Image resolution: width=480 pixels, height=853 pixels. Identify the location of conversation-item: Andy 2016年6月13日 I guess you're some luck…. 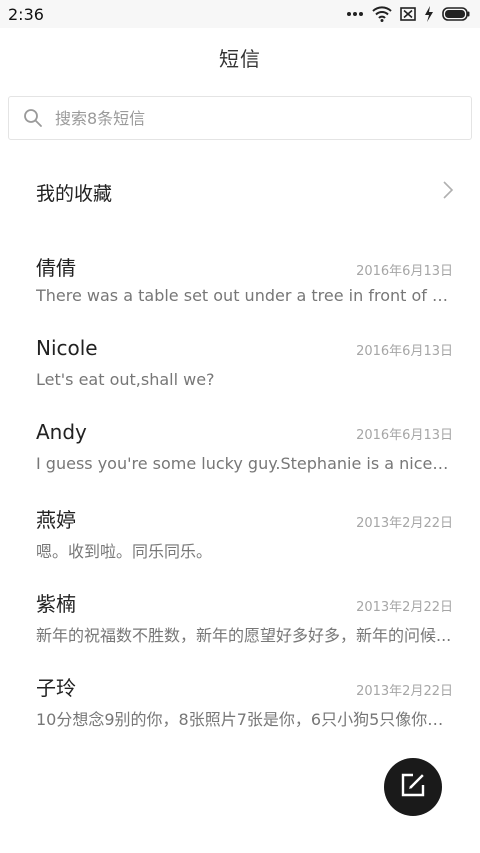
(240, 454).